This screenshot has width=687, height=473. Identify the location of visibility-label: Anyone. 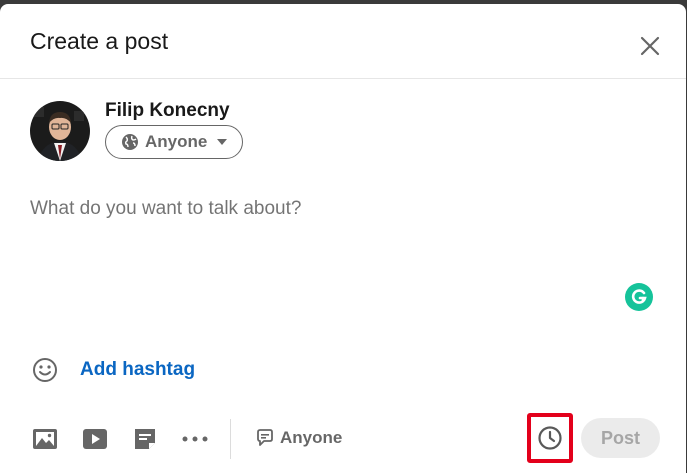
(176, 141).